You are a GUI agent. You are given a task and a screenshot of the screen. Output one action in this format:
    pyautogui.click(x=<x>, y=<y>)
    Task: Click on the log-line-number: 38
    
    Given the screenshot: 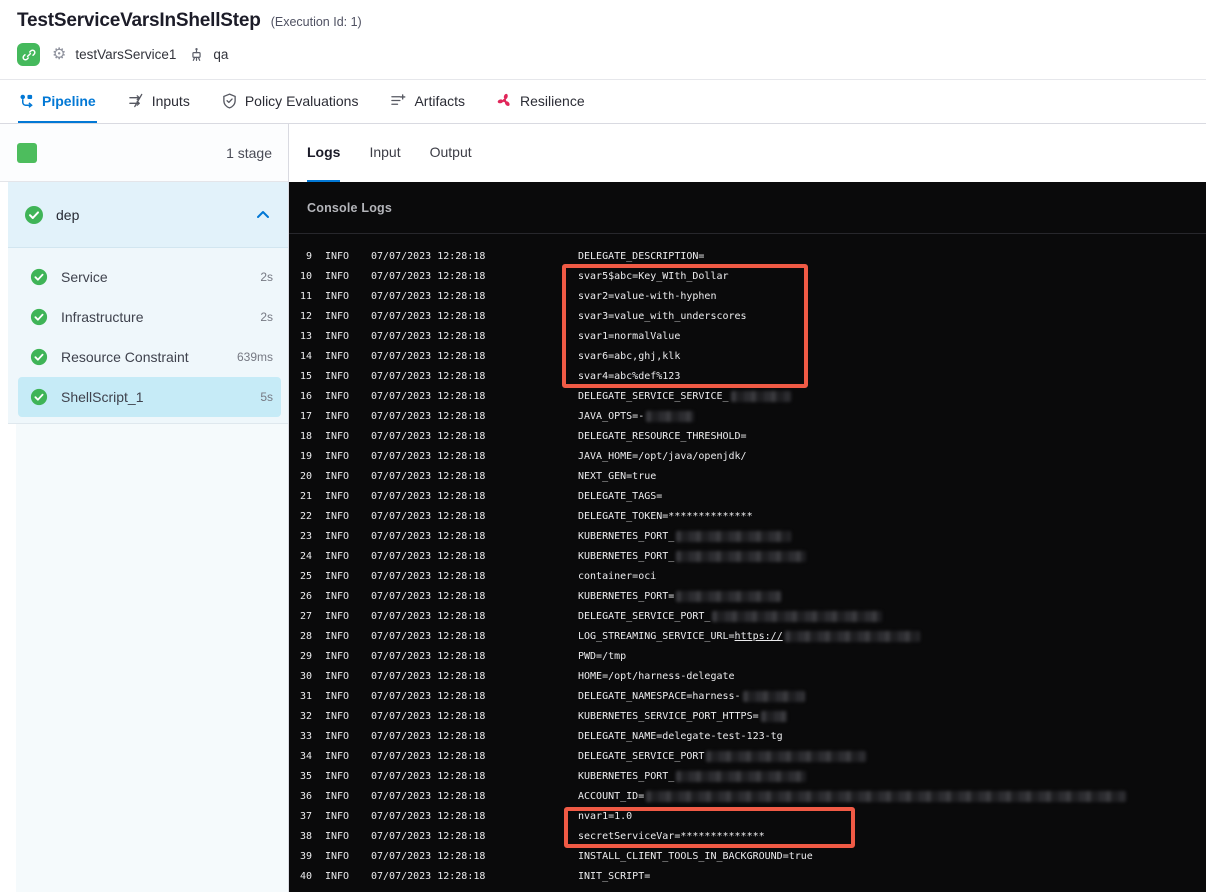 What is the action you would take?
    pyautogui.click(x=305, y=836)
    